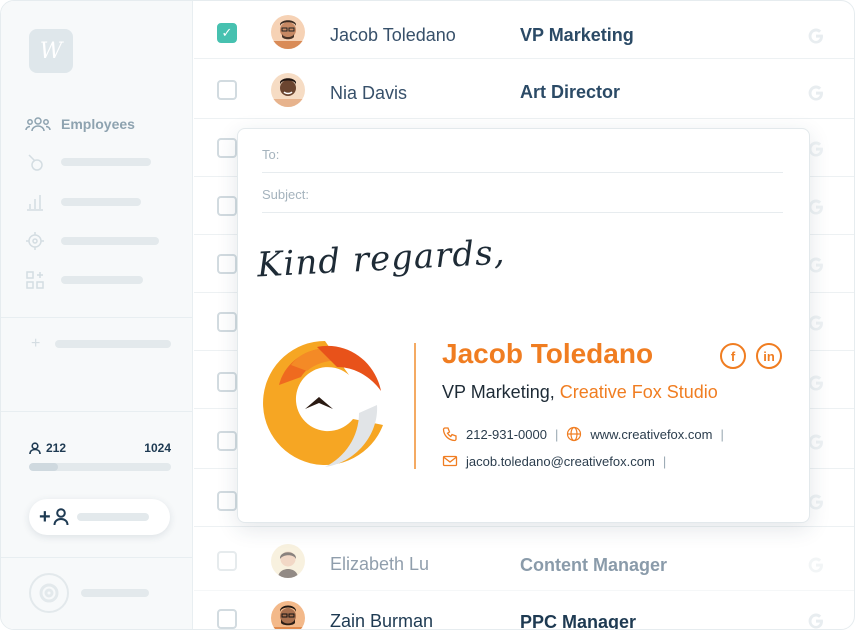 The image size is (855, 630). What do you see at coordinates (38, 124) in the screenshot?
I see `people-icon` at bounding box center [38, 124].